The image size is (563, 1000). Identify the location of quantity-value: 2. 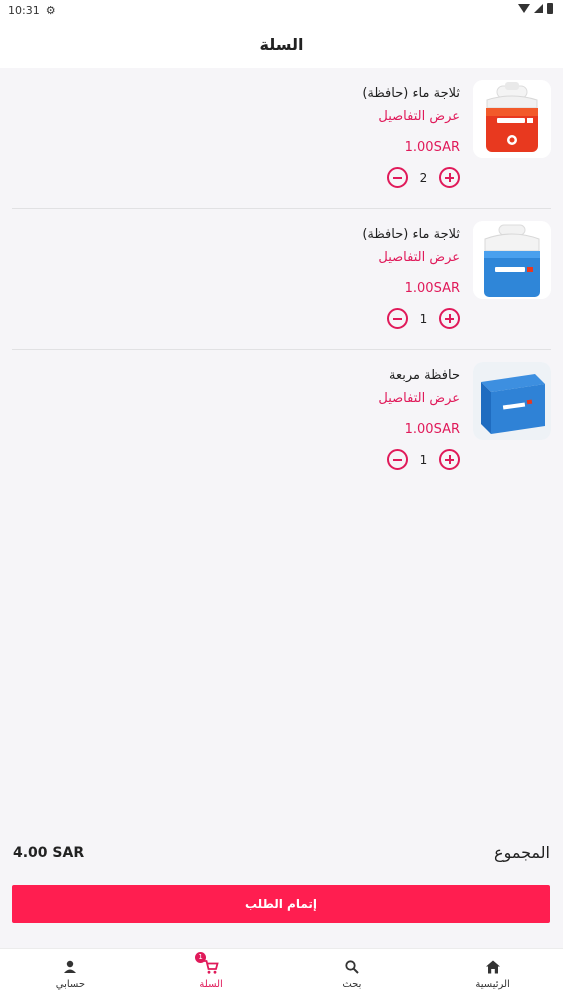
(423, 177).